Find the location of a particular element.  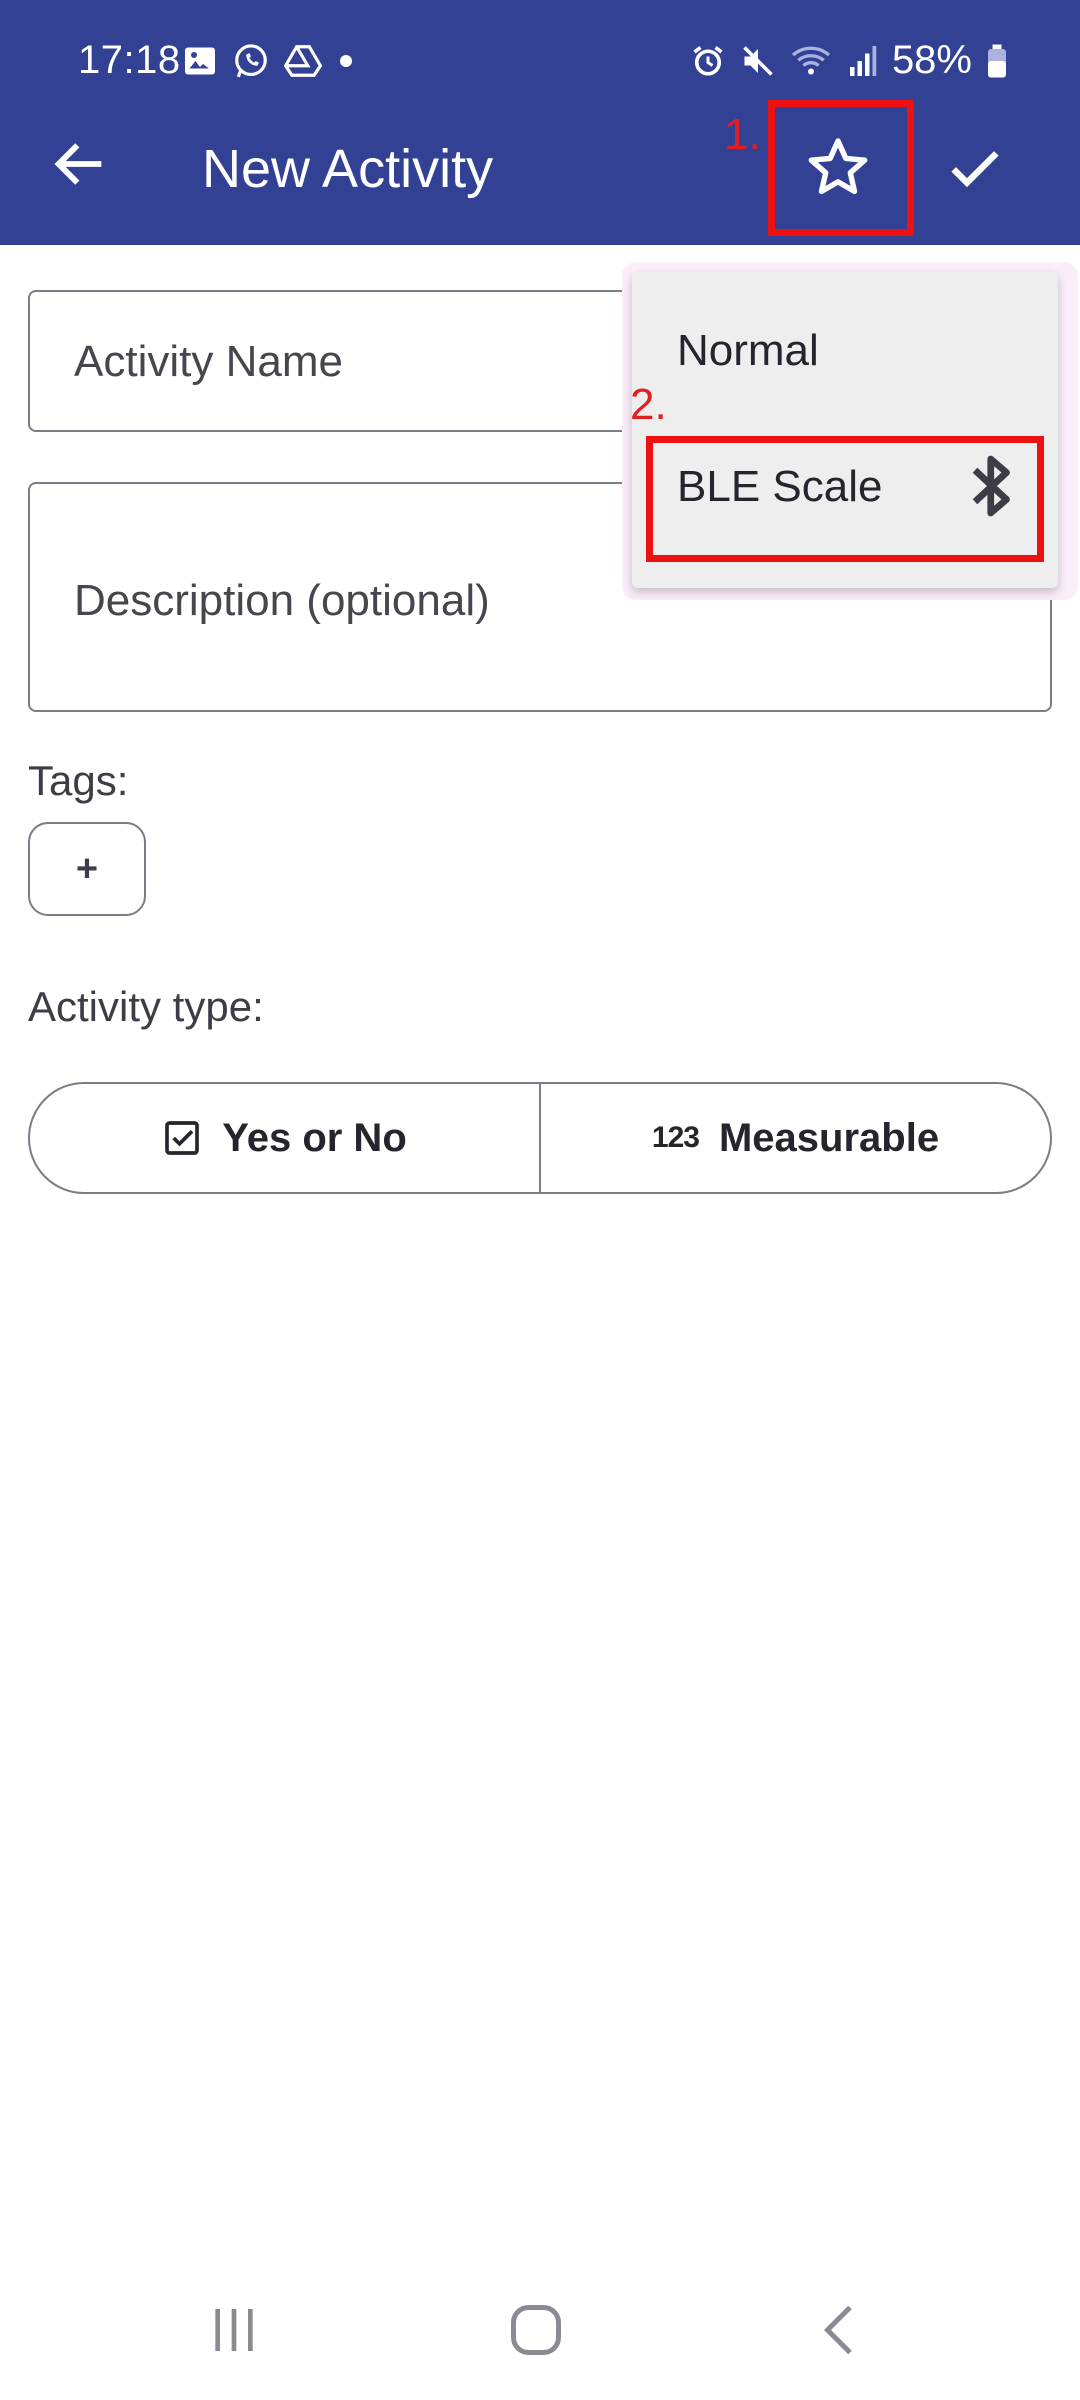

recents-icon is located at coordinates (234, 2330).